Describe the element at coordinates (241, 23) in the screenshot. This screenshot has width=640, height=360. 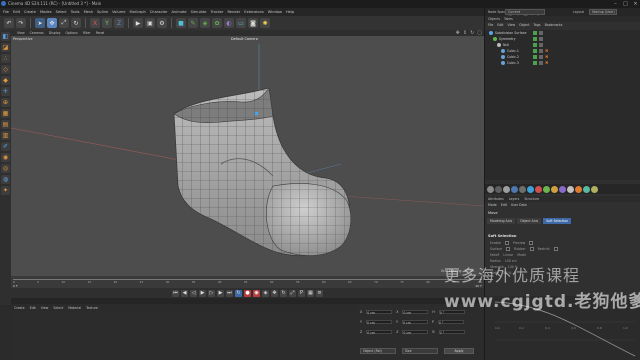
I see `floor-icon: ▭` at that location.